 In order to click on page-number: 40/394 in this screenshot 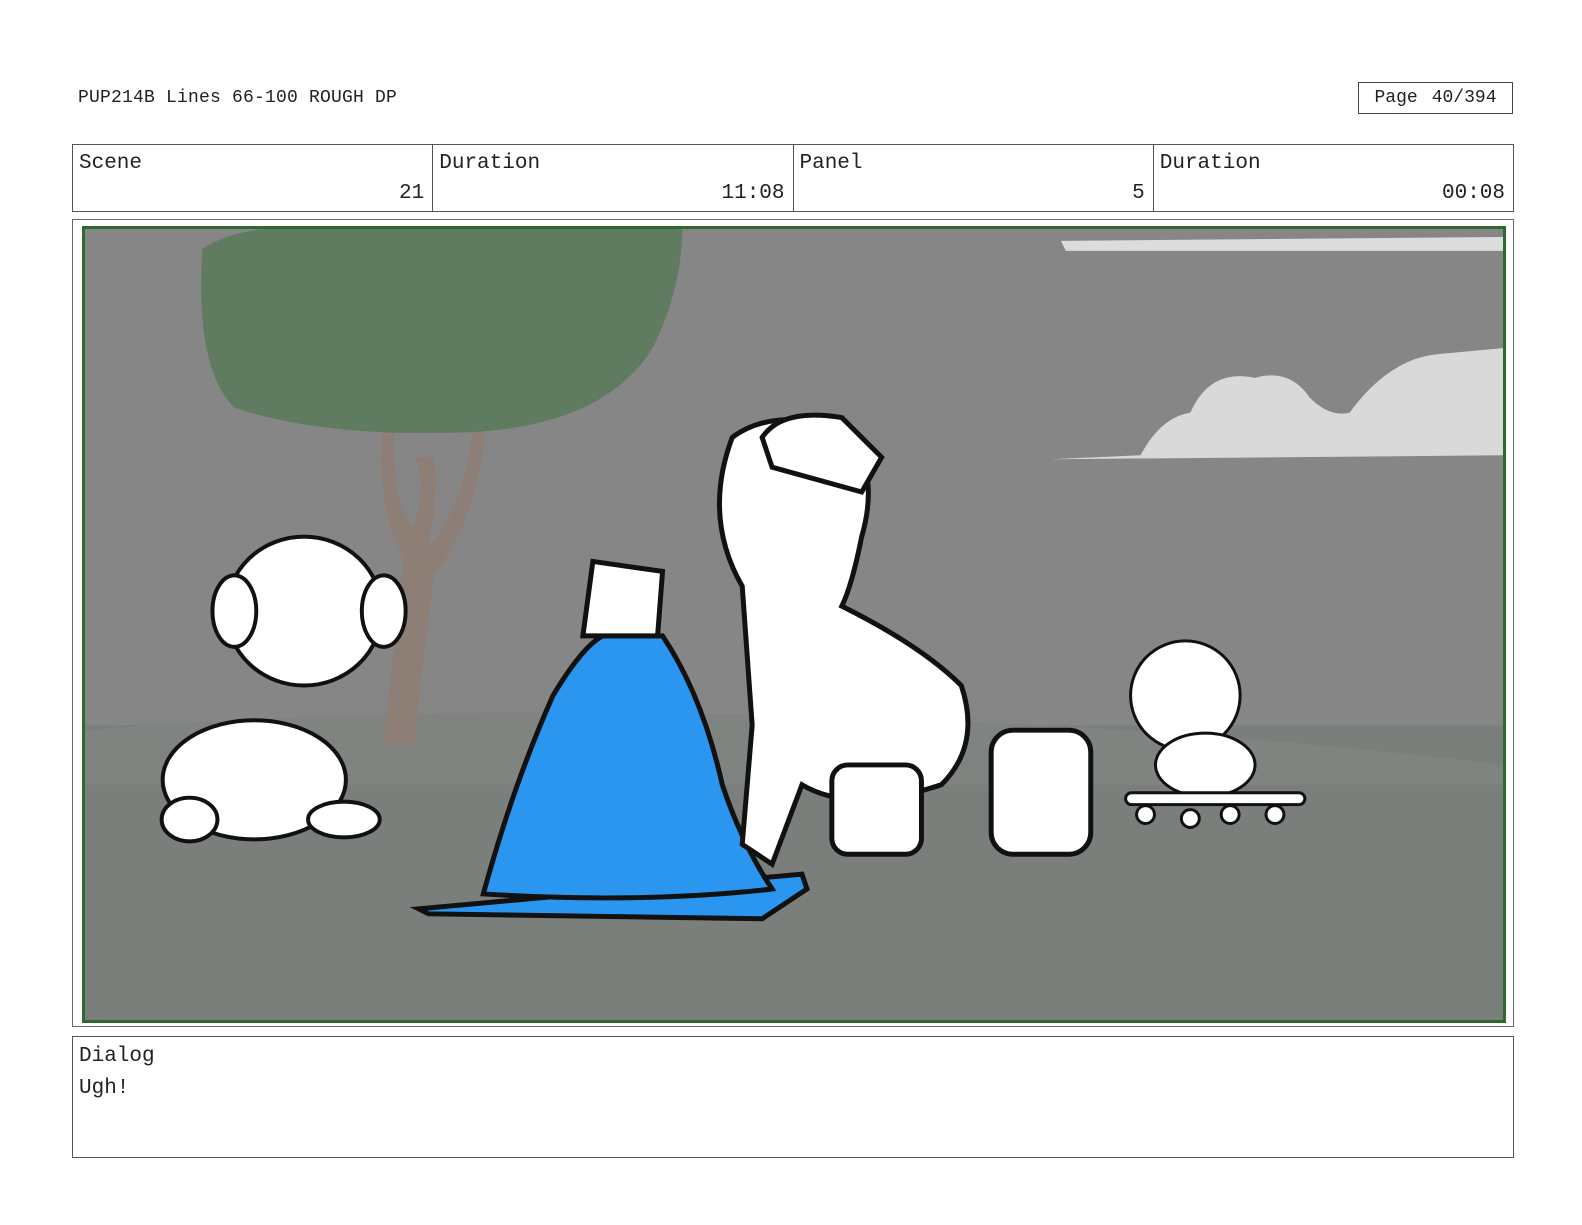, I will do `click(1464, 98)`.